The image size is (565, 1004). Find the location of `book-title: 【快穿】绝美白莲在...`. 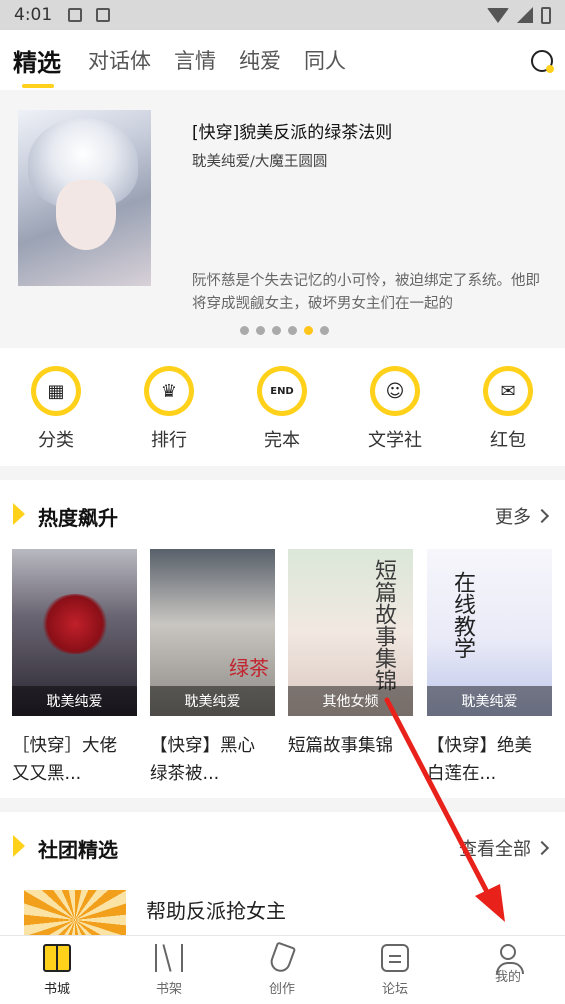

book-title: 【快穿】绝美白莲在... is located at coordinates (487, 760).